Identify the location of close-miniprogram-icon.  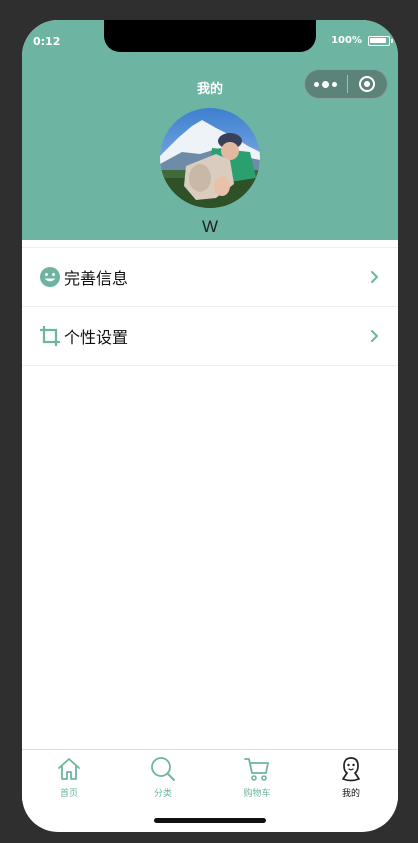
(367, 84).